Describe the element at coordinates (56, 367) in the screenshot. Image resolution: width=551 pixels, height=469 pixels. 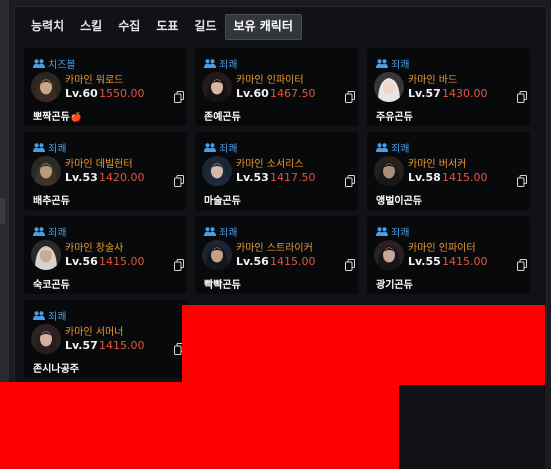
I see `character-name: 존시나공주` at that location.